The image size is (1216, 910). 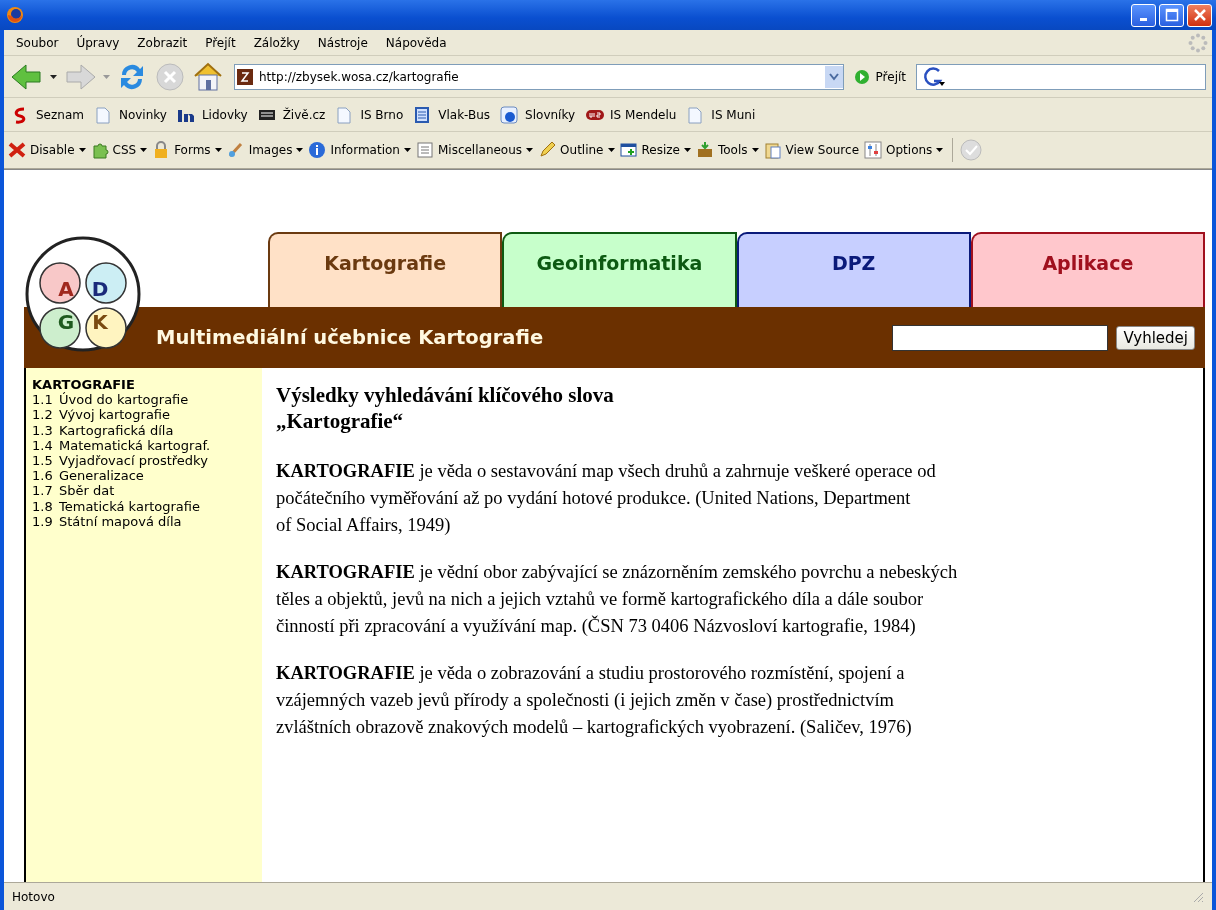 What do you see at coordinates (53, 76) in the screenshot?
I see `caret-icon` at bounding box center [53, 76].